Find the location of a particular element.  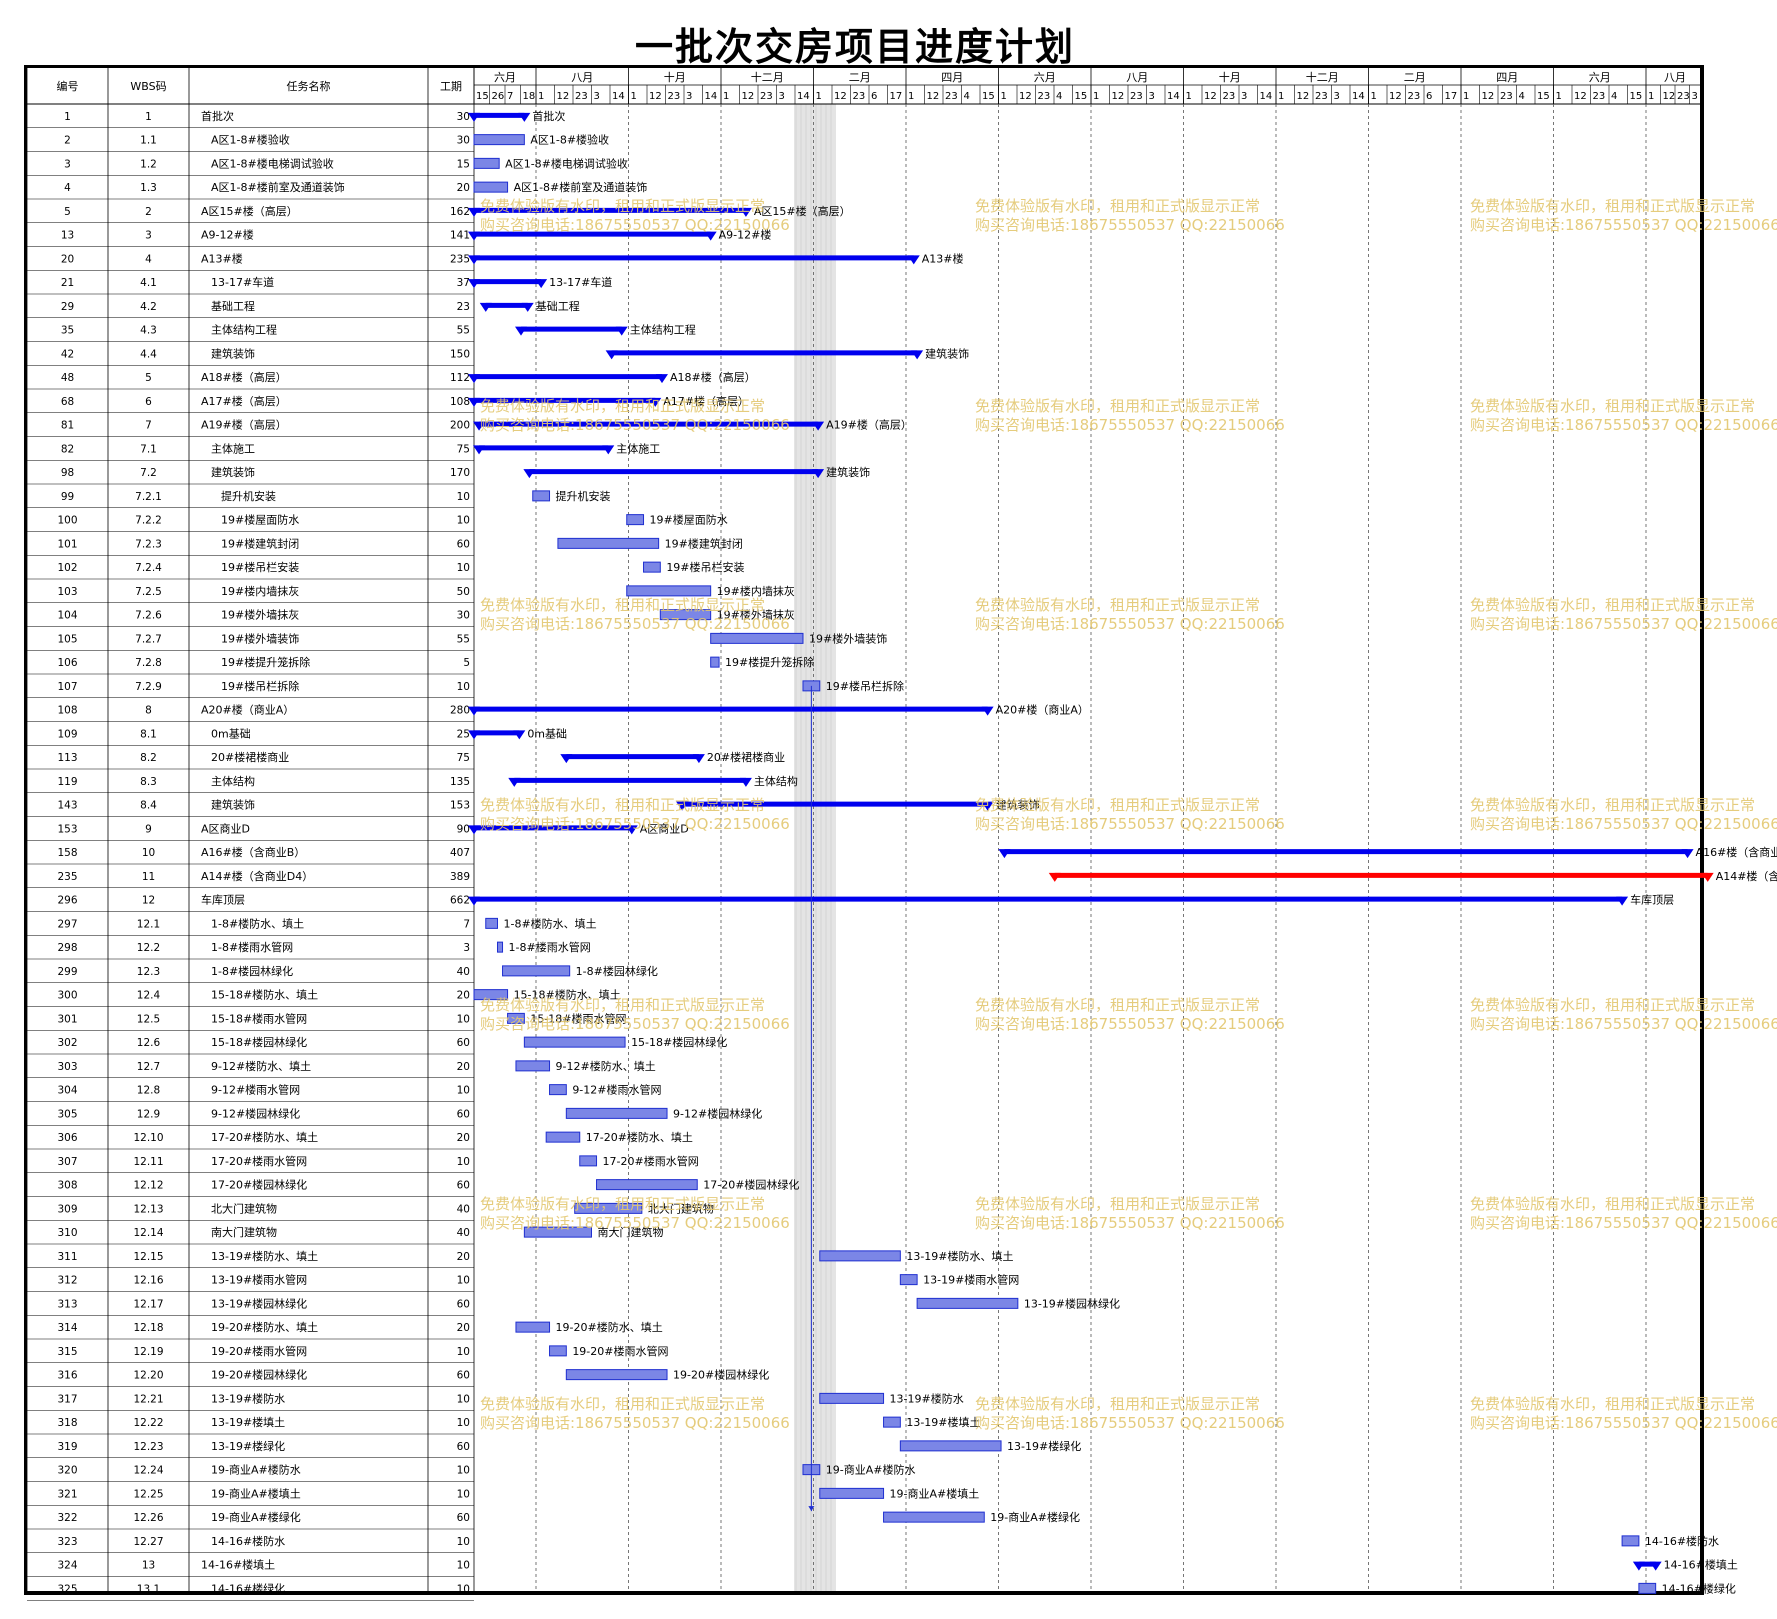

task-bar-label: 14-16#楼防水 is located at coordinates (1682, 1541).